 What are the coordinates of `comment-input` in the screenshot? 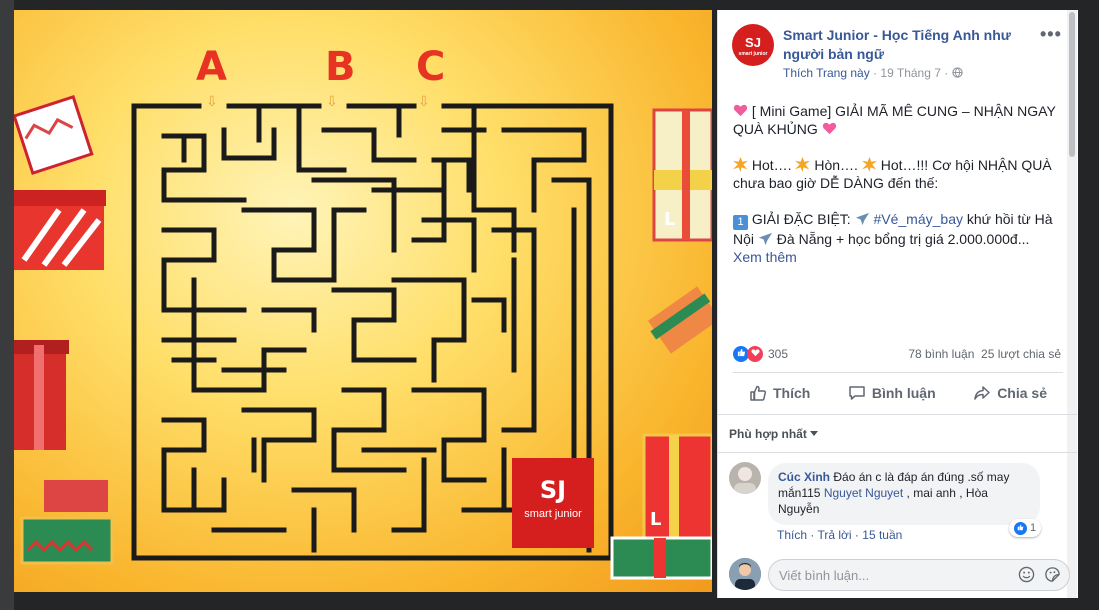 It's located at (889, 575).